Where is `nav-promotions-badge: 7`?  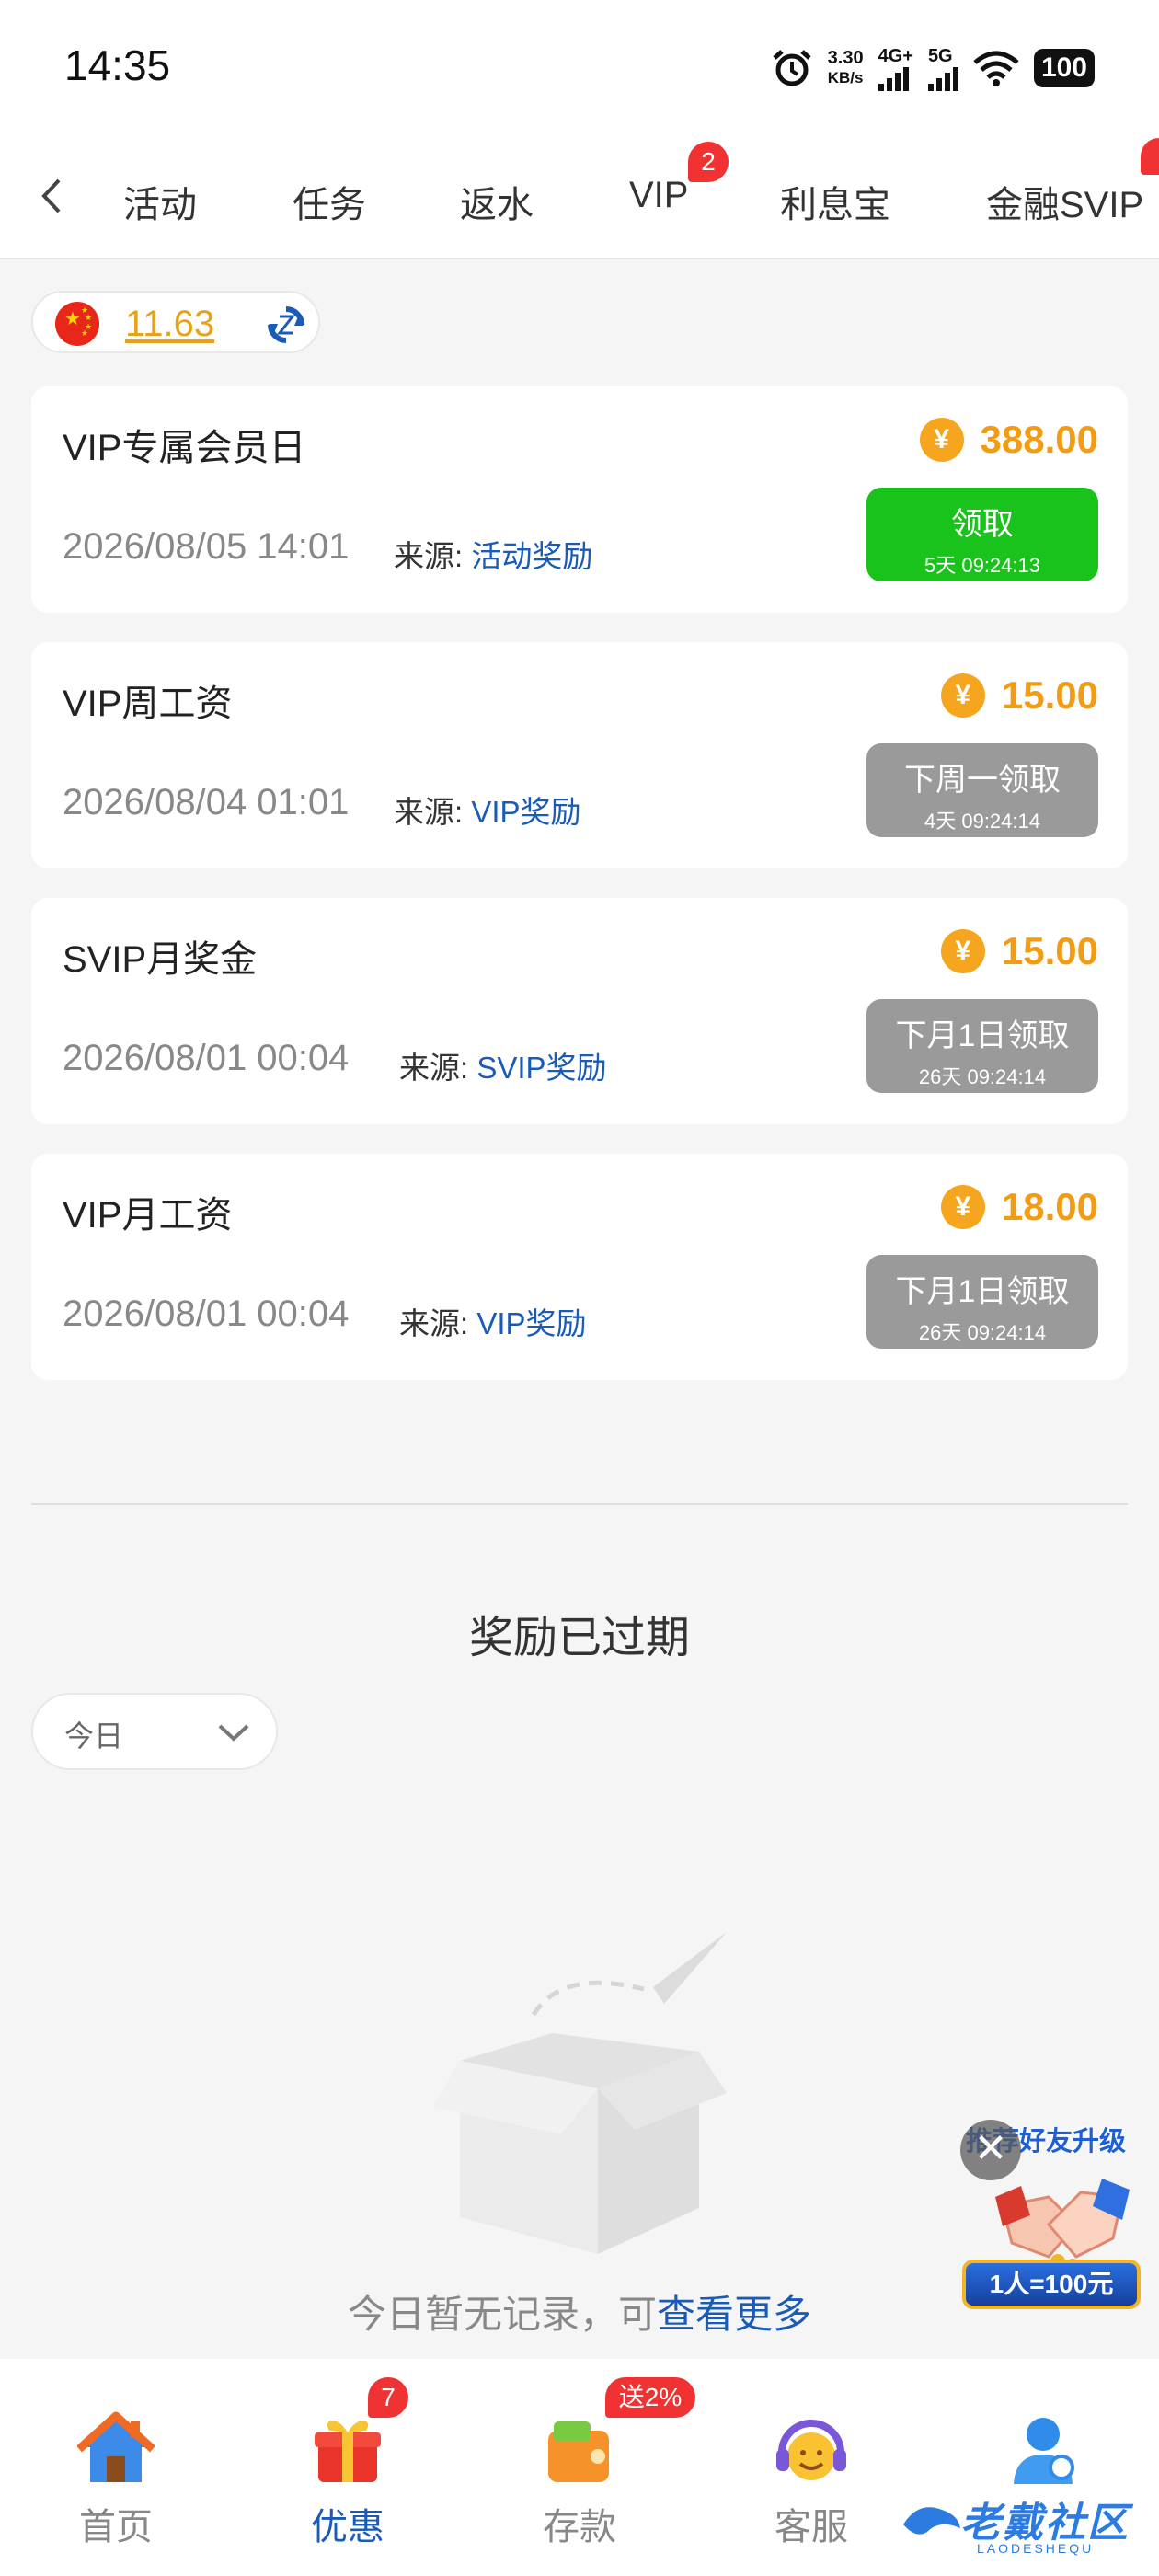 nav-promotions-badge: 7 is located at coordinates (388, 2397).